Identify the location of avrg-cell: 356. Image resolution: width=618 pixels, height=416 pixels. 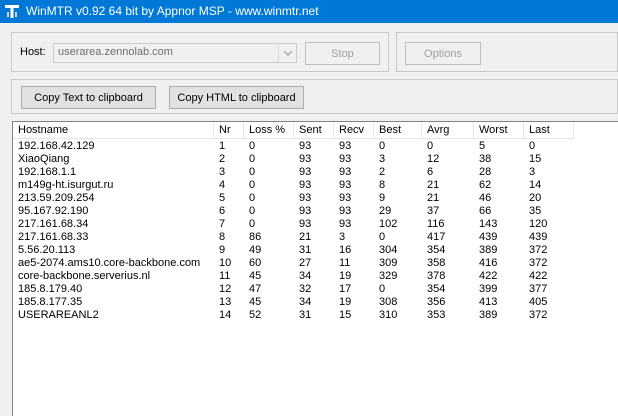
(436, 302).